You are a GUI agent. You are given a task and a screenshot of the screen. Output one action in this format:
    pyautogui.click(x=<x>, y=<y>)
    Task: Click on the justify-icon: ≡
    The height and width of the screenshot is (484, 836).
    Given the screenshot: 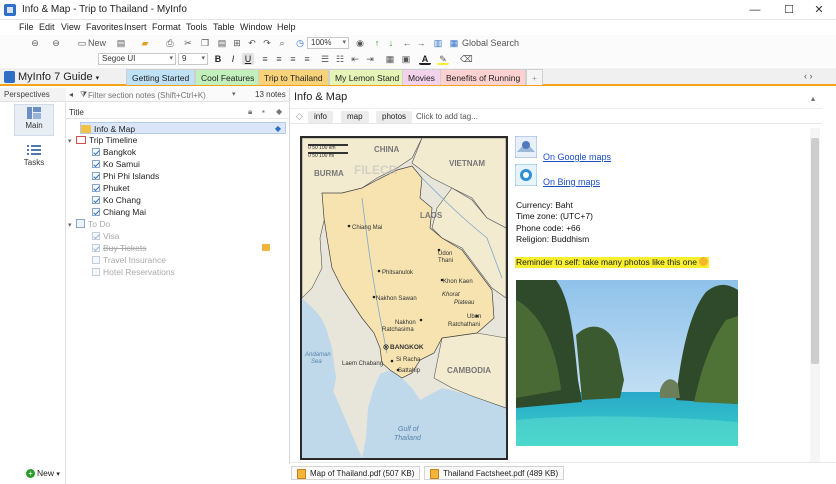 What is the action you would take?
    pyautogui.click(x=307, y=59)
    